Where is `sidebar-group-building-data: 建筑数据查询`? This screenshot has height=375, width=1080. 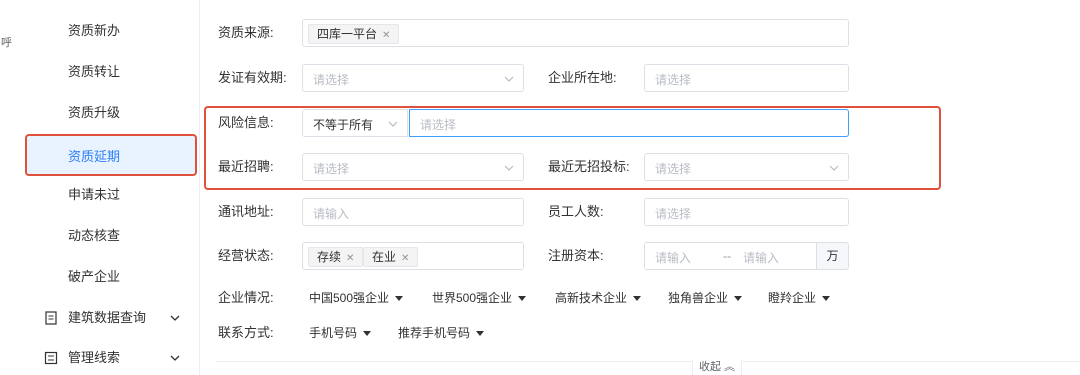
sidebar-group-building-data: 建筑数据查询 is located at coordinates (112, 318).